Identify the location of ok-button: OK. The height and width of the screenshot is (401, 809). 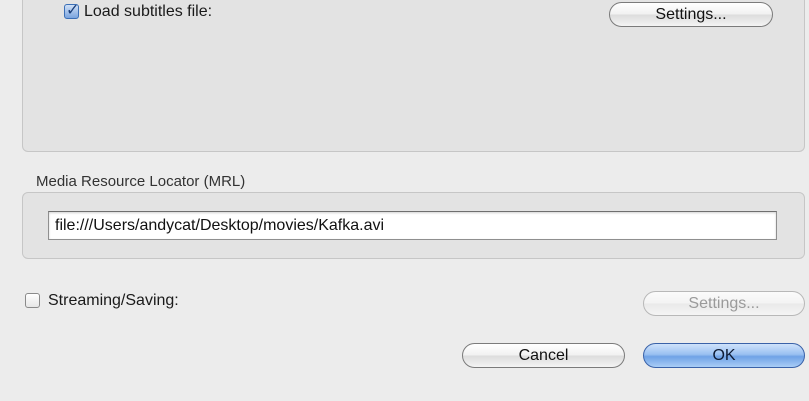
(724, 355).